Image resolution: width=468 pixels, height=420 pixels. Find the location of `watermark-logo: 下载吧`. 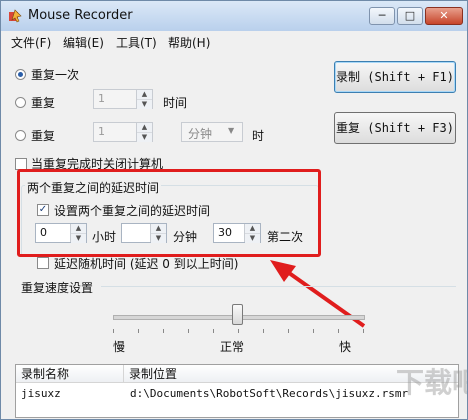

watermark-logo: 下载吧 is located at coordinates (431, 382).